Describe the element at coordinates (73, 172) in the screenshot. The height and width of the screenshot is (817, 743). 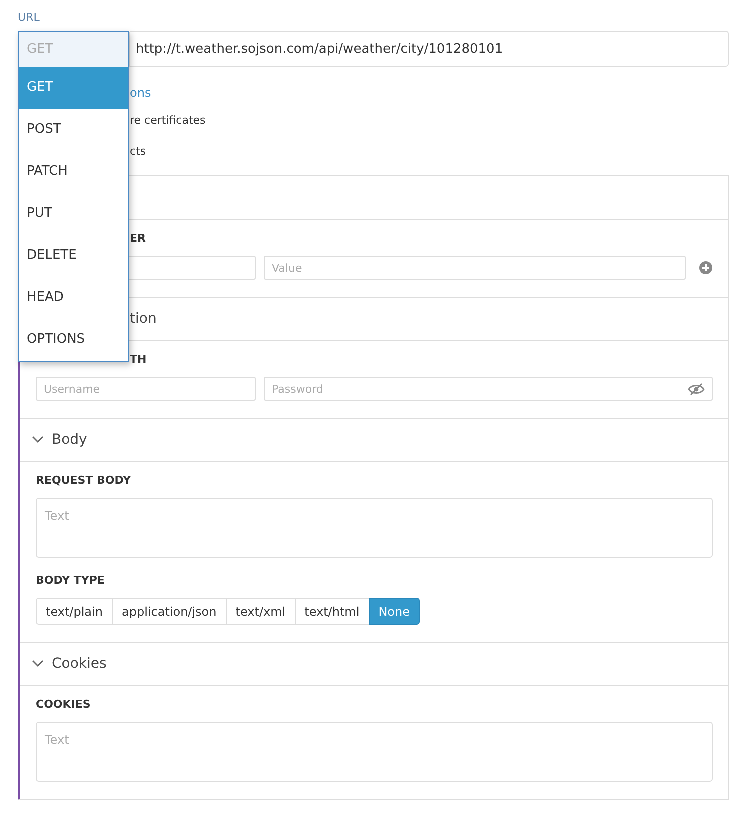
I see `method-option: PATCH` at that location.